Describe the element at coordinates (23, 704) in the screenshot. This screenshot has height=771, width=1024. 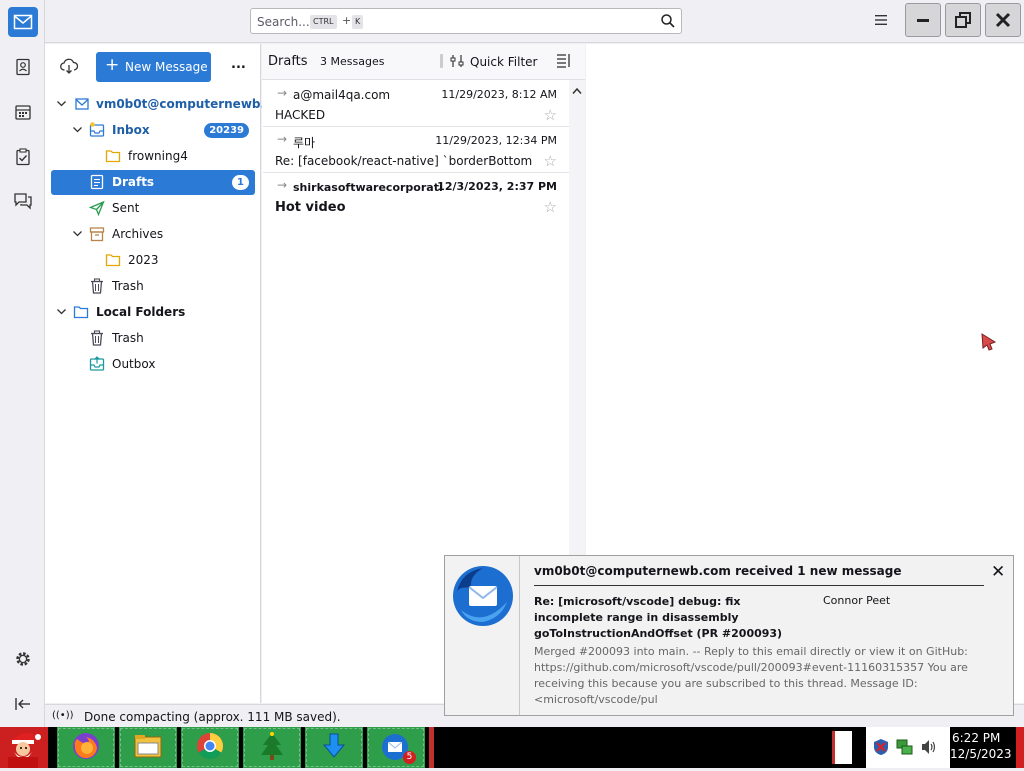
I see `collapse-spaces-icon` at that location.